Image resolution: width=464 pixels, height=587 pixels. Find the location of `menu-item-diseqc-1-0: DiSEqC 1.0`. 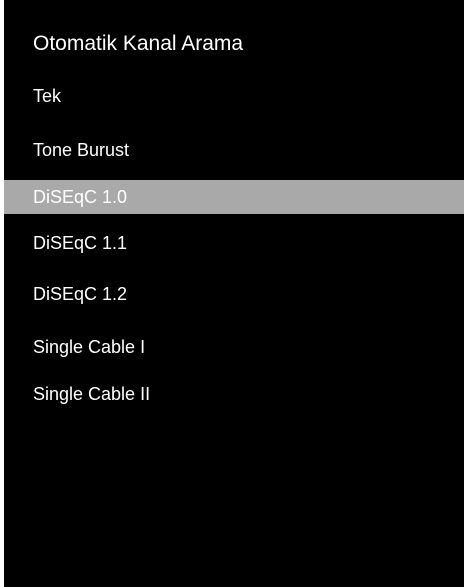

menu-item-diseqc-1-0: DiSEqC 1.0 is located at coordinates (234, 197).